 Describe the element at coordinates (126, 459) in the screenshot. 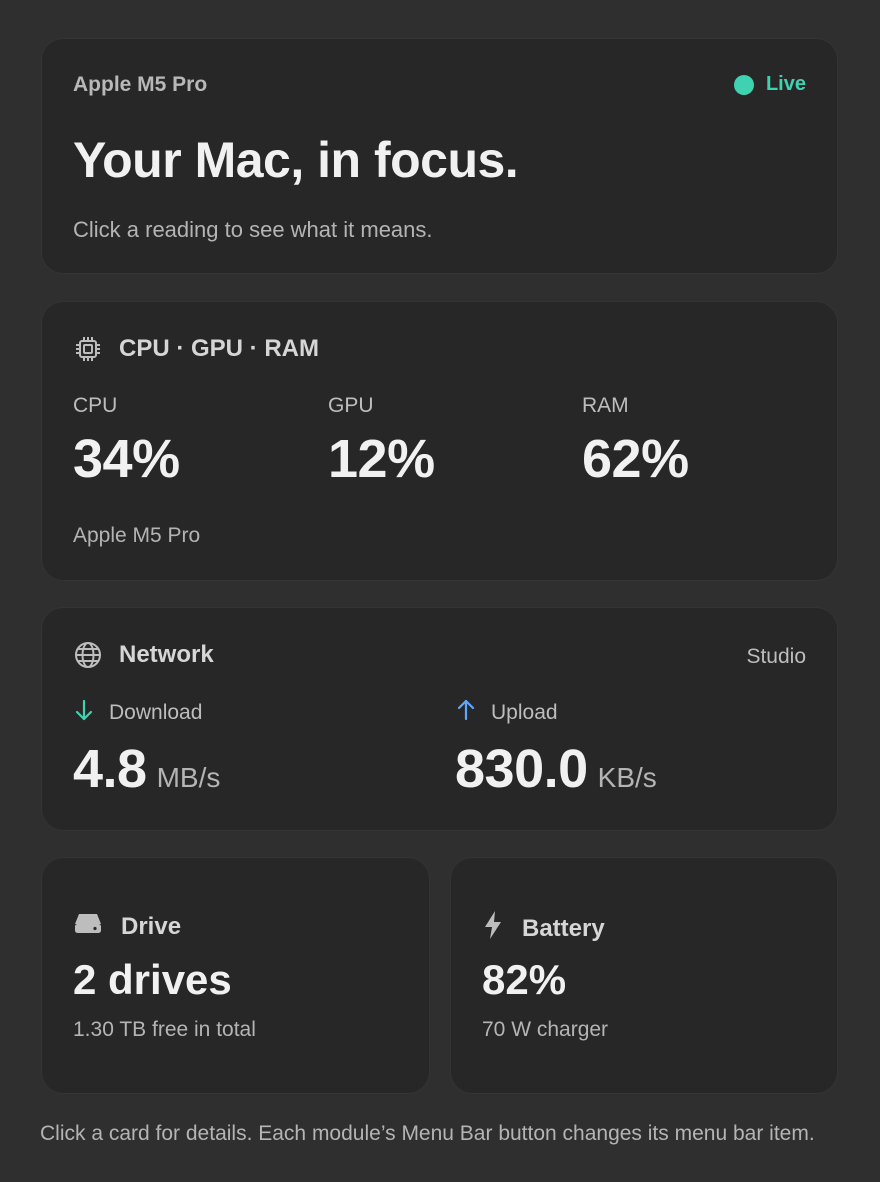

I see `metric-value: 34%` at that location.